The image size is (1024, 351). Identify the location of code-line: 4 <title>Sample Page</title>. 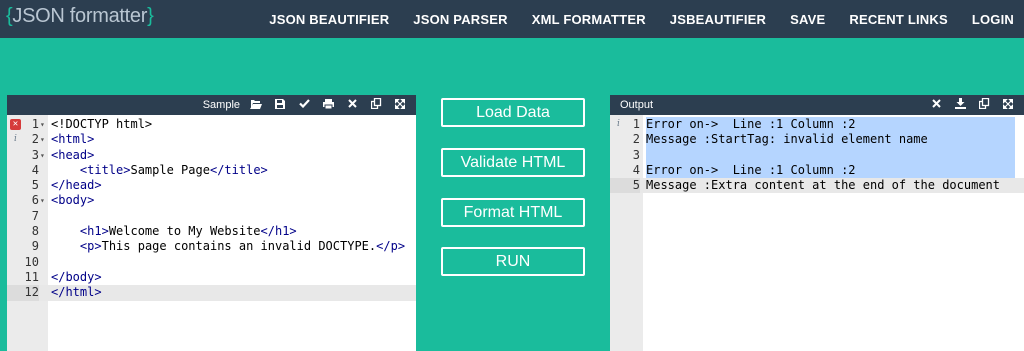
(211, 170).